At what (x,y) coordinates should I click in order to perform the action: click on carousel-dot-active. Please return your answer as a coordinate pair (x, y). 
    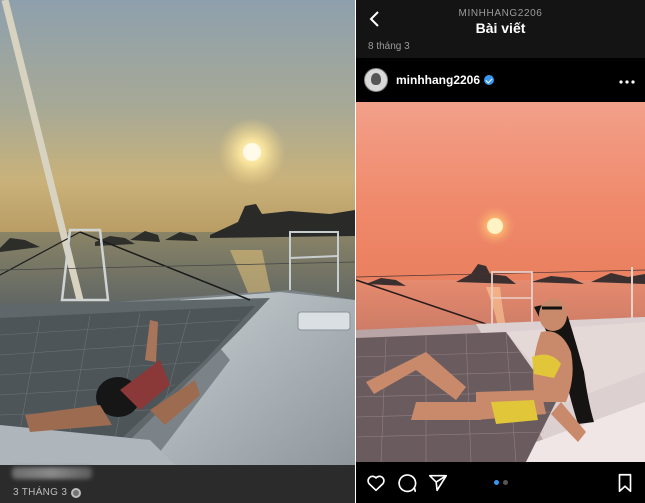
    Looking at the image, I should click on (496, 482).